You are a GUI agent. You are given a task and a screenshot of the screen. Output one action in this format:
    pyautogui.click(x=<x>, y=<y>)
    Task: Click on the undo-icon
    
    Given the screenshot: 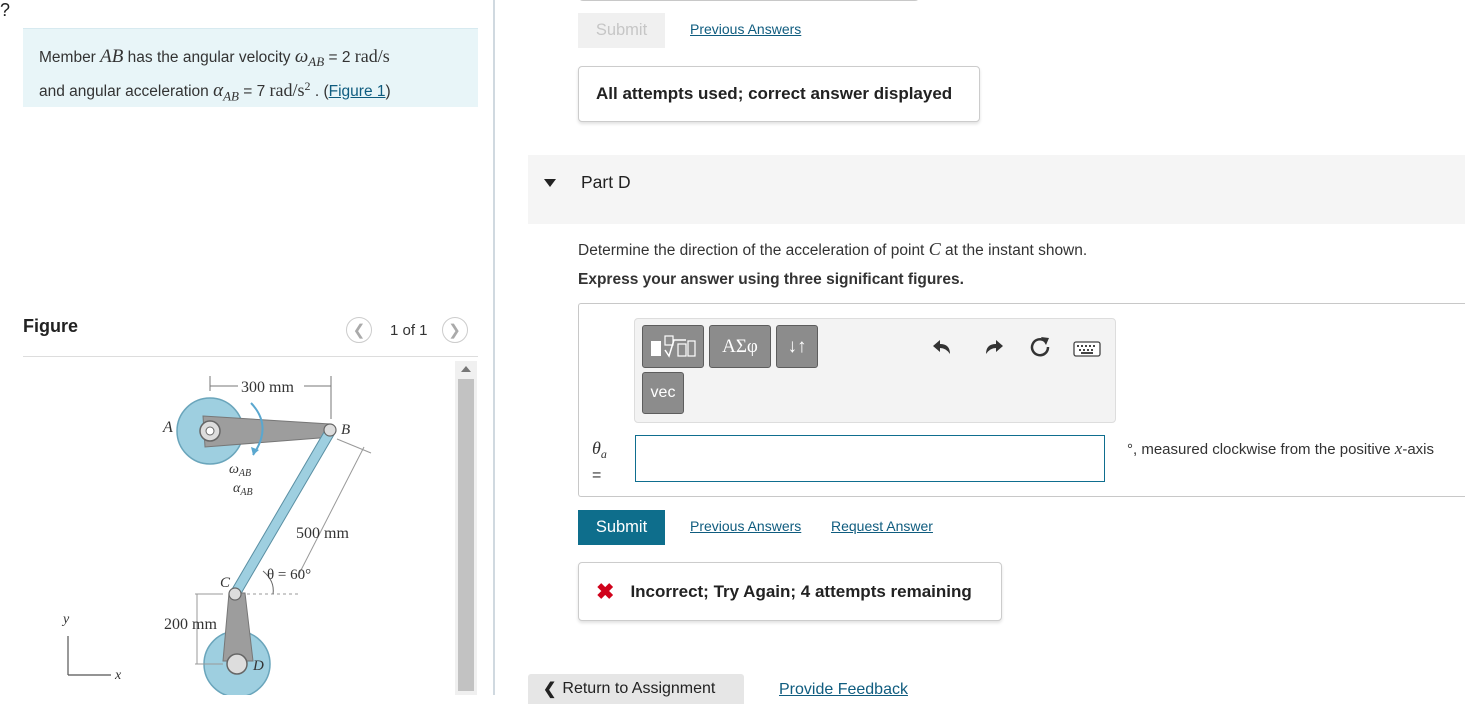 What is the action you would take?
    pyautogui.click(x=943, y=347)
    